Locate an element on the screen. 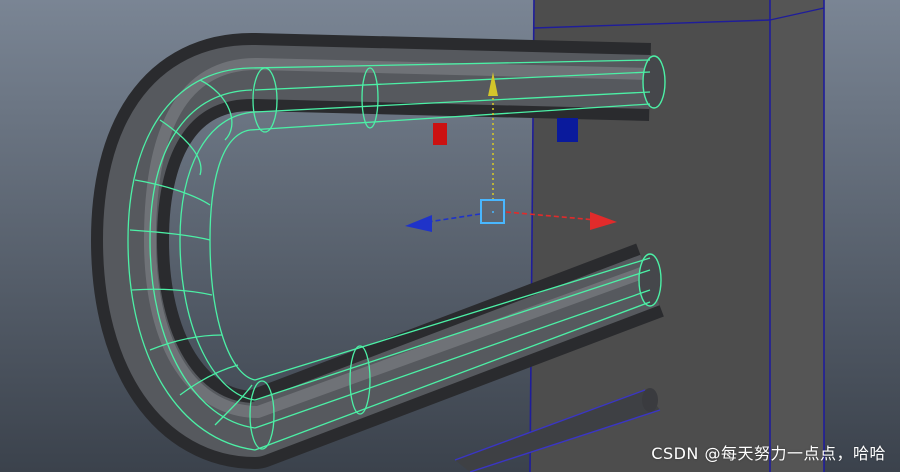 The height and width of the screenshot is (472, 900). watermark-text: CSDN @每天努力一点点，哈哈 is located at coordinates (768, 453).